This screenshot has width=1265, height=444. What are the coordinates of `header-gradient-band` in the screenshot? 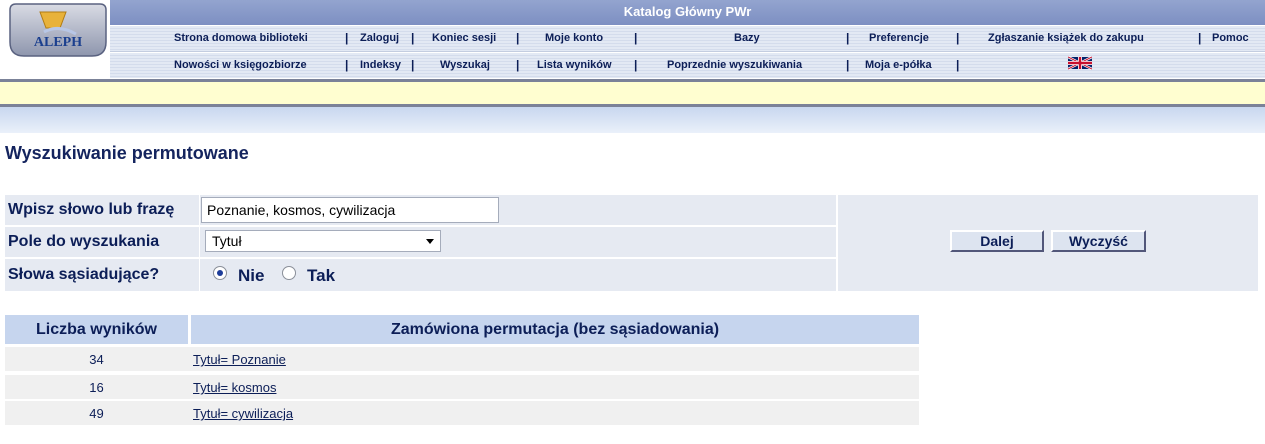 It's located at (632, 120).